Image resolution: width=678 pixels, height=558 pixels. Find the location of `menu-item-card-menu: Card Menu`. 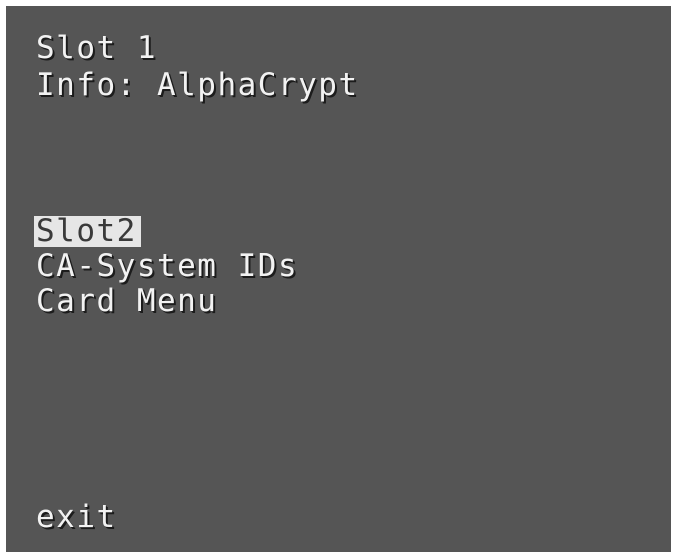

menu-item-card-menu: Card Menu is located at coordinates (126, 301).